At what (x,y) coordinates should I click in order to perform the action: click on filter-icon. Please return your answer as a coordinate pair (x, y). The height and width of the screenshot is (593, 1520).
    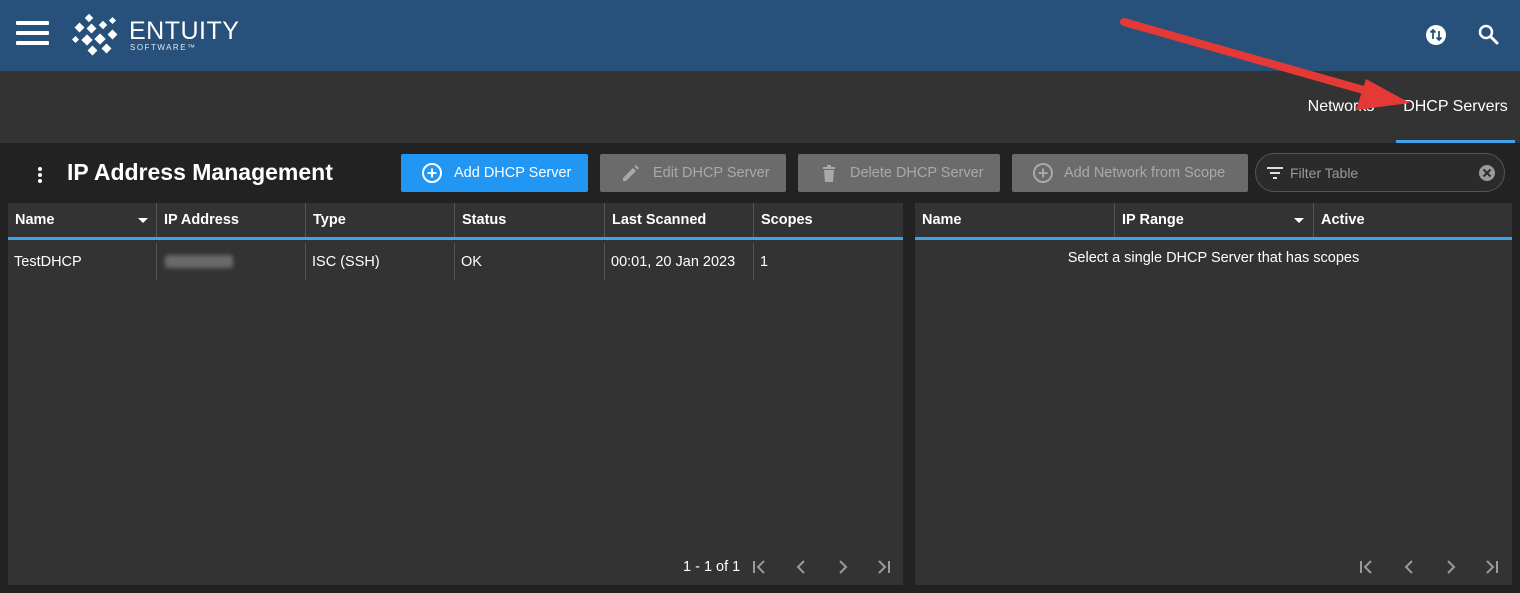
    Looking at the image, I should click on (1275, 173).